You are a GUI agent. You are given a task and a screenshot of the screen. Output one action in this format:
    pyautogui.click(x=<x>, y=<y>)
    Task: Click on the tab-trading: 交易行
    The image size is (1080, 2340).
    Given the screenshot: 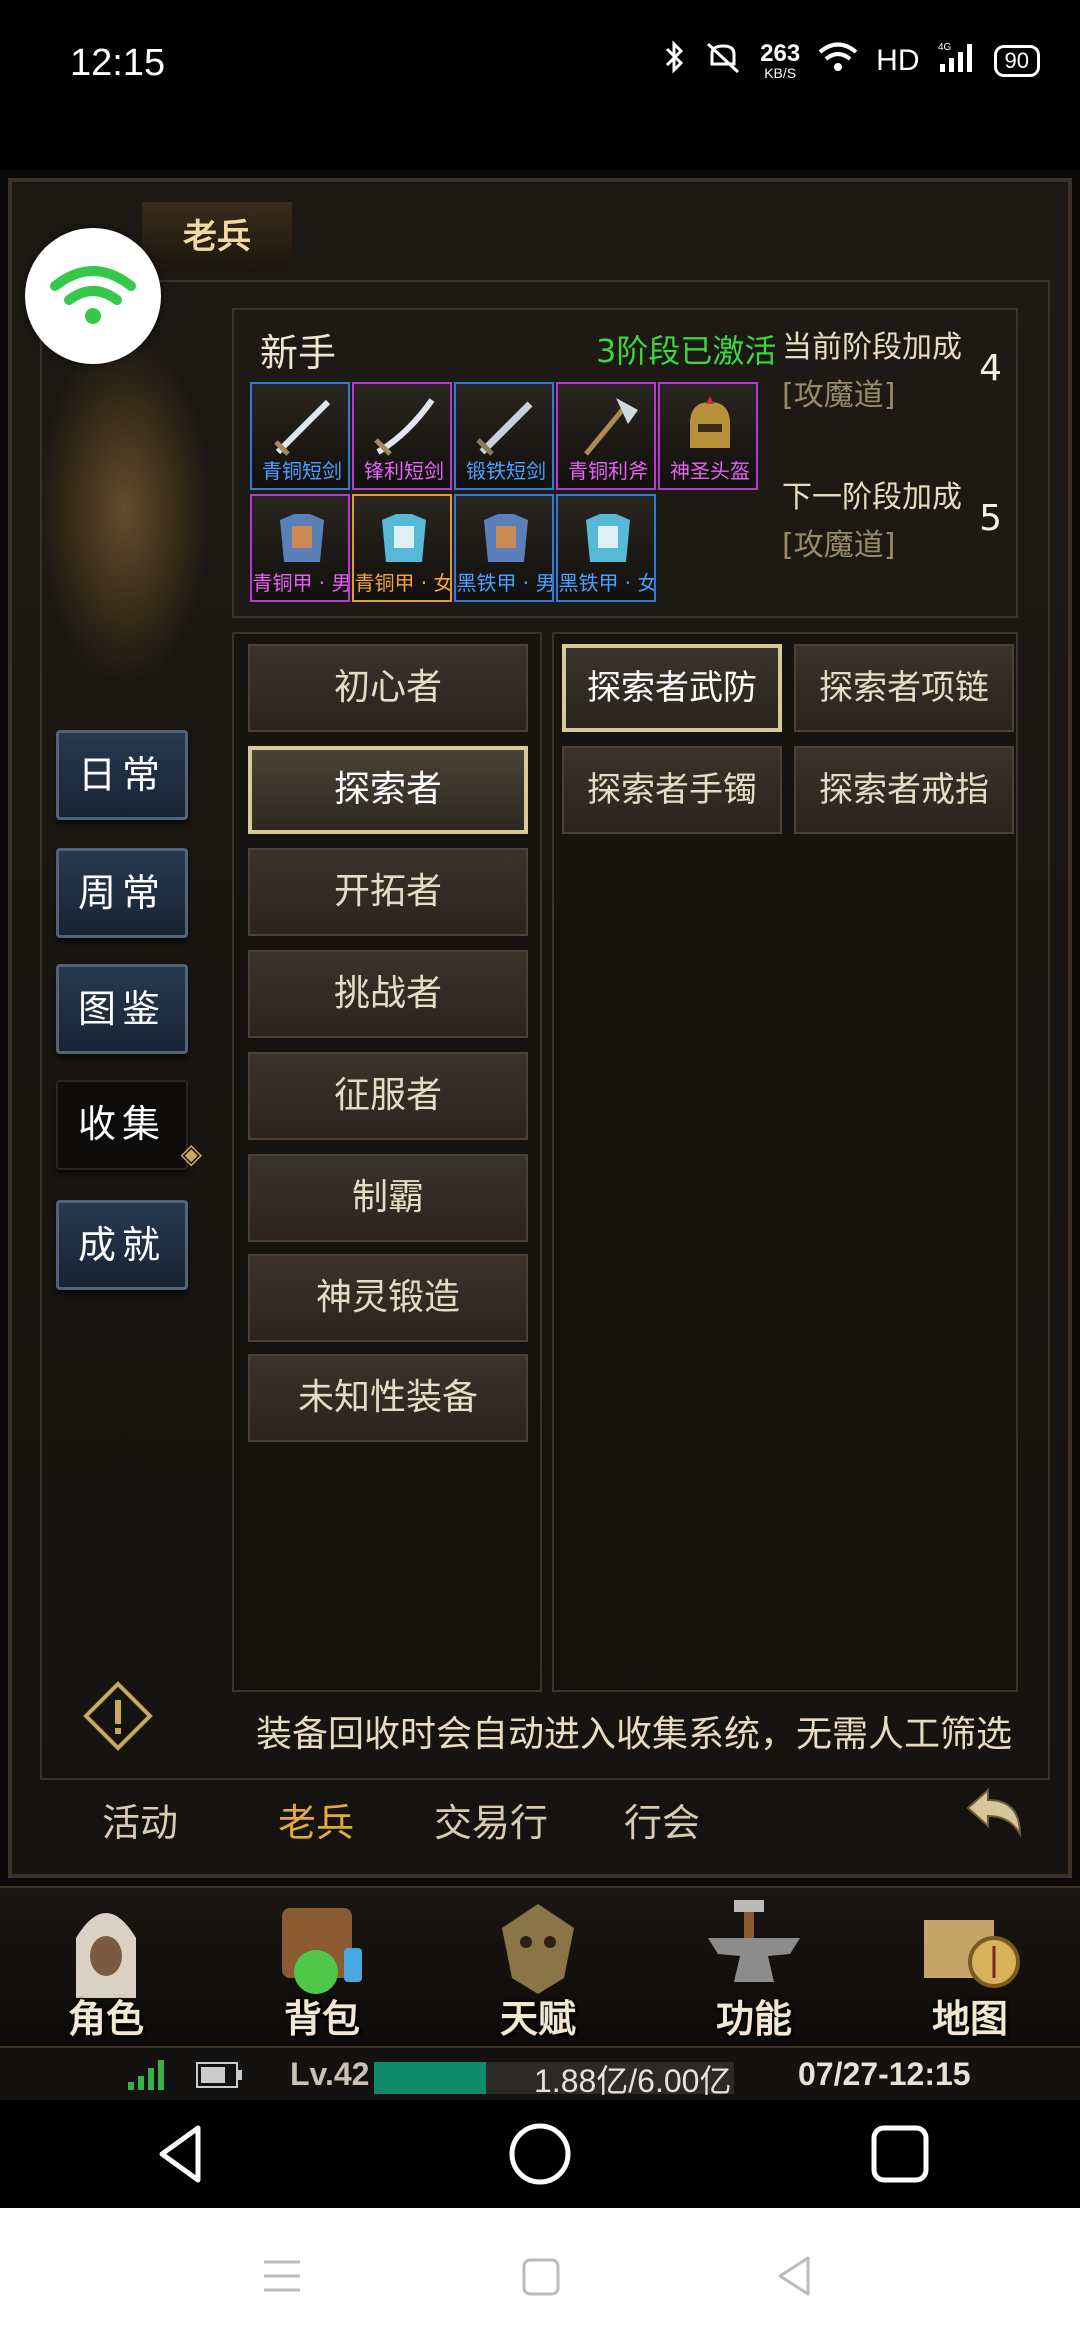 What is the action you would take?
    pyautogui.click(x=491, y=1819)
    